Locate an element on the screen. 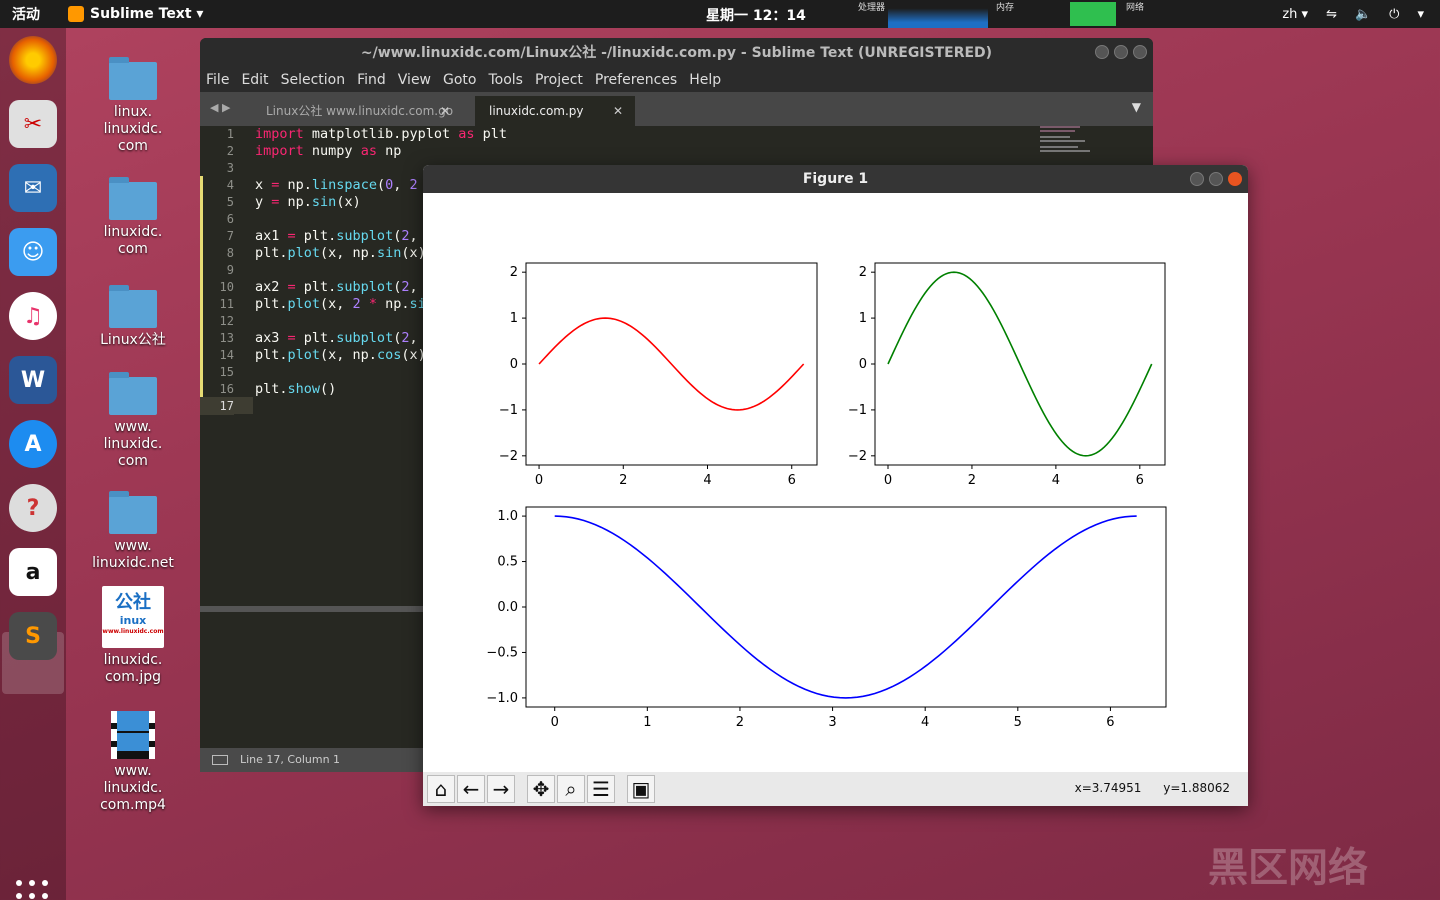  tab-linux-go: Linux公社 www.linuxidc.com.go ✕ is located at coordinates (357, 111).